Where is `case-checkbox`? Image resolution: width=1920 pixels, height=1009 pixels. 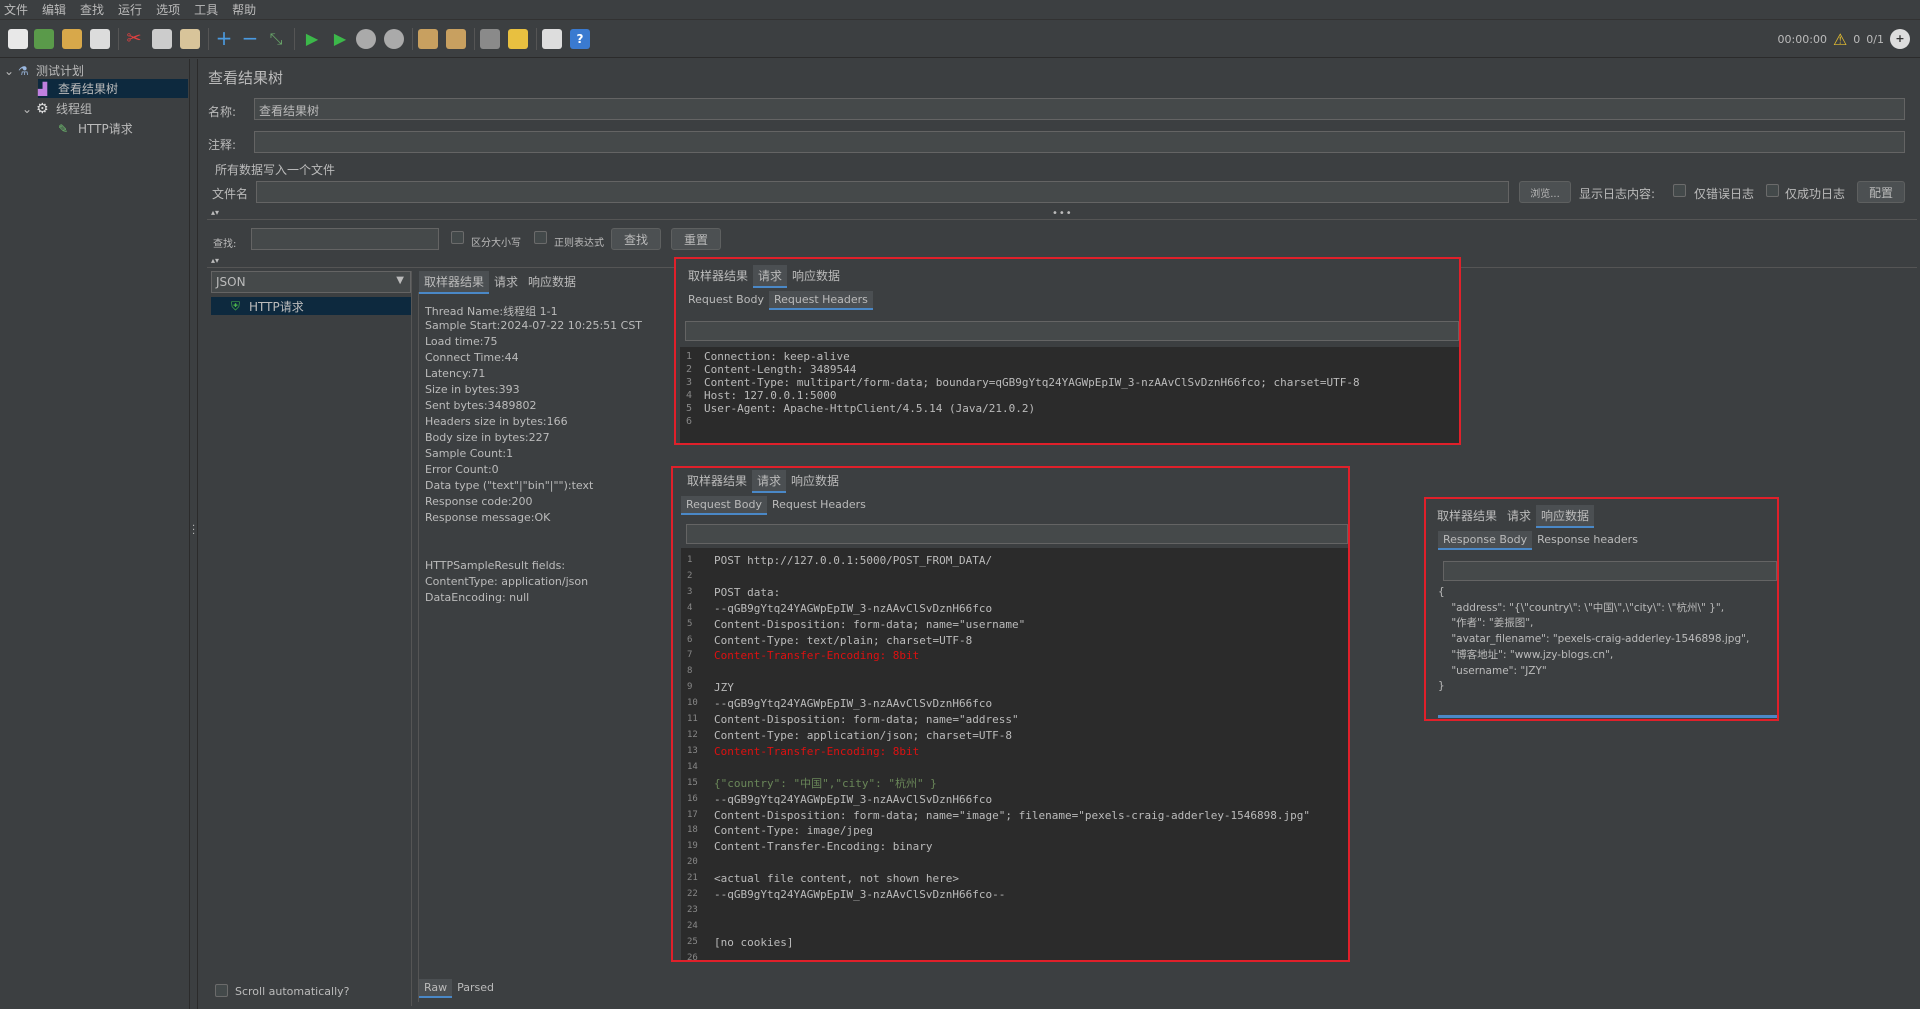
case-checkbox is located at coordinates (457, 237).